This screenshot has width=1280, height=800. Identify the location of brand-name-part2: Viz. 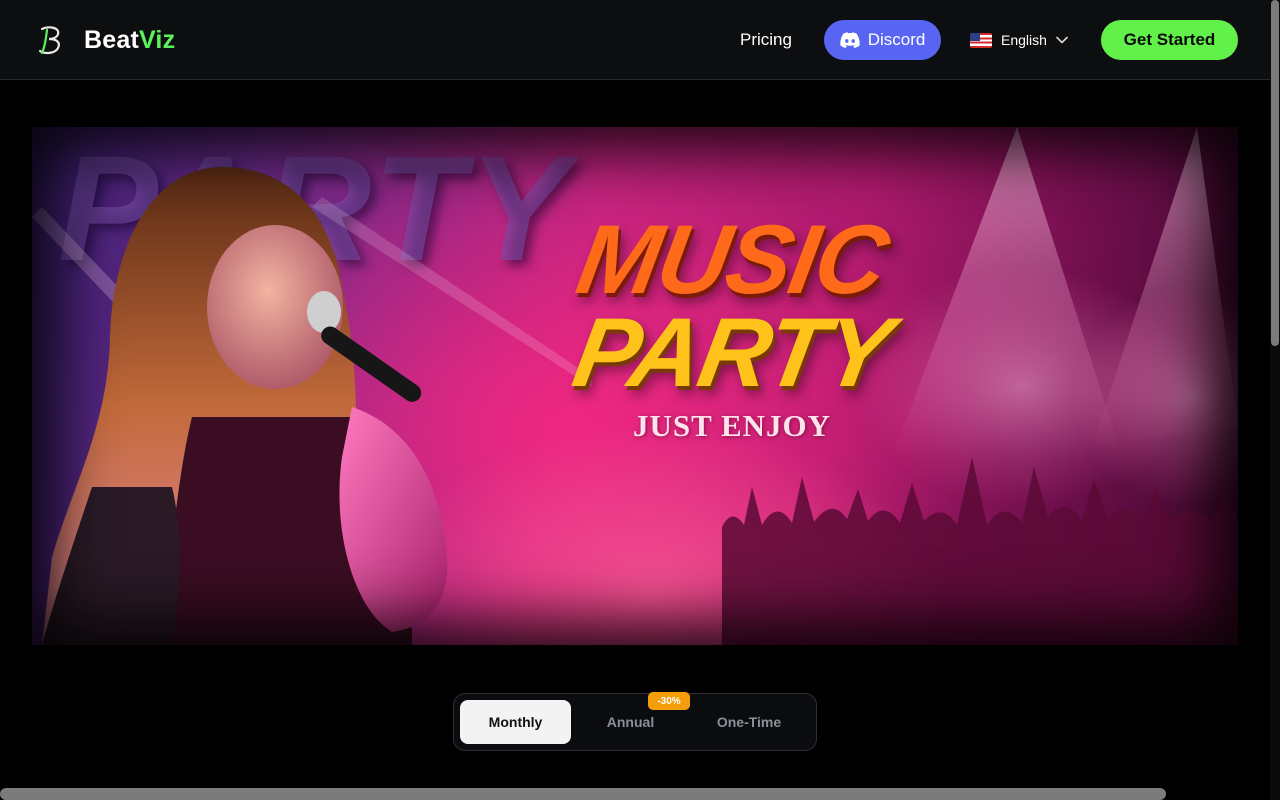
(157, 40).